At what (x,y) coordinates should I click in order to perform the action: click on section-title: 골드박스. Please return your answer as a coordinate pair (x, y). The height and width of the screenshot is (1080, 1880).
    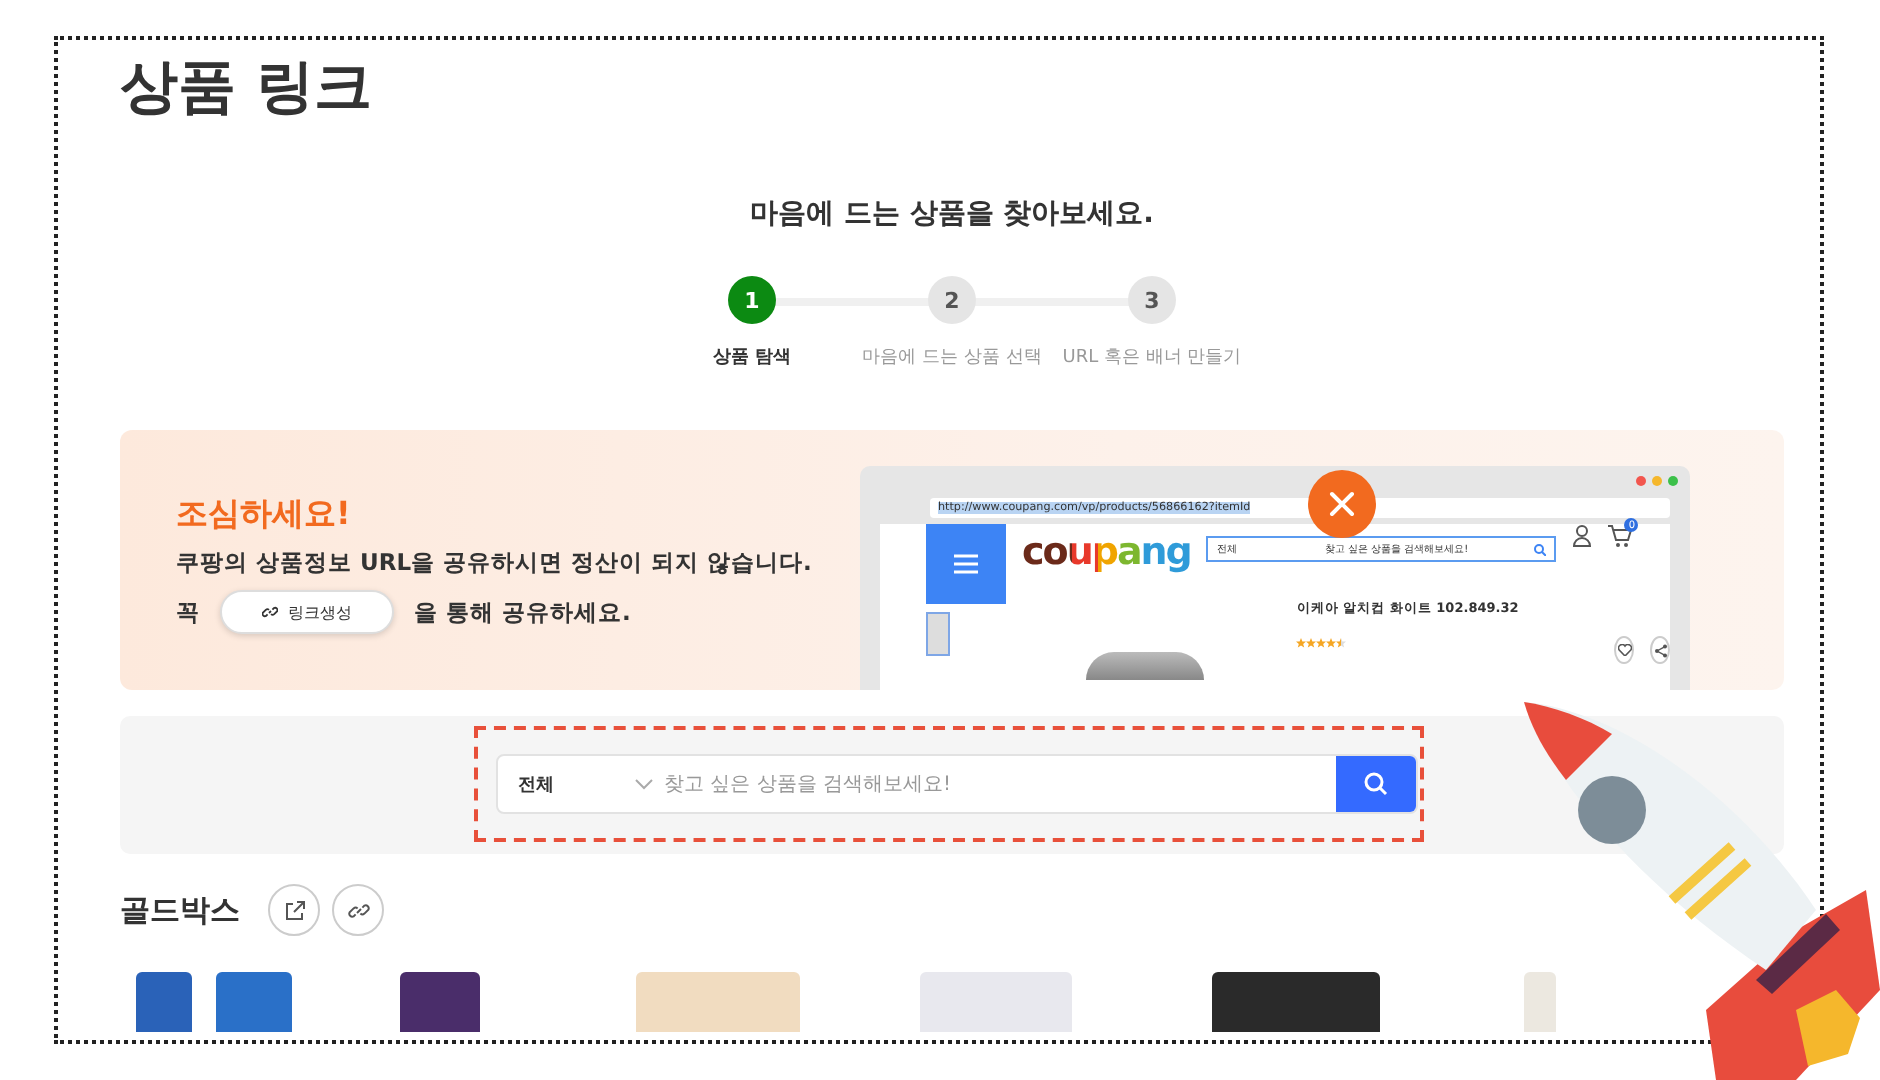
    Looking at the image, I should click on (180, 910).